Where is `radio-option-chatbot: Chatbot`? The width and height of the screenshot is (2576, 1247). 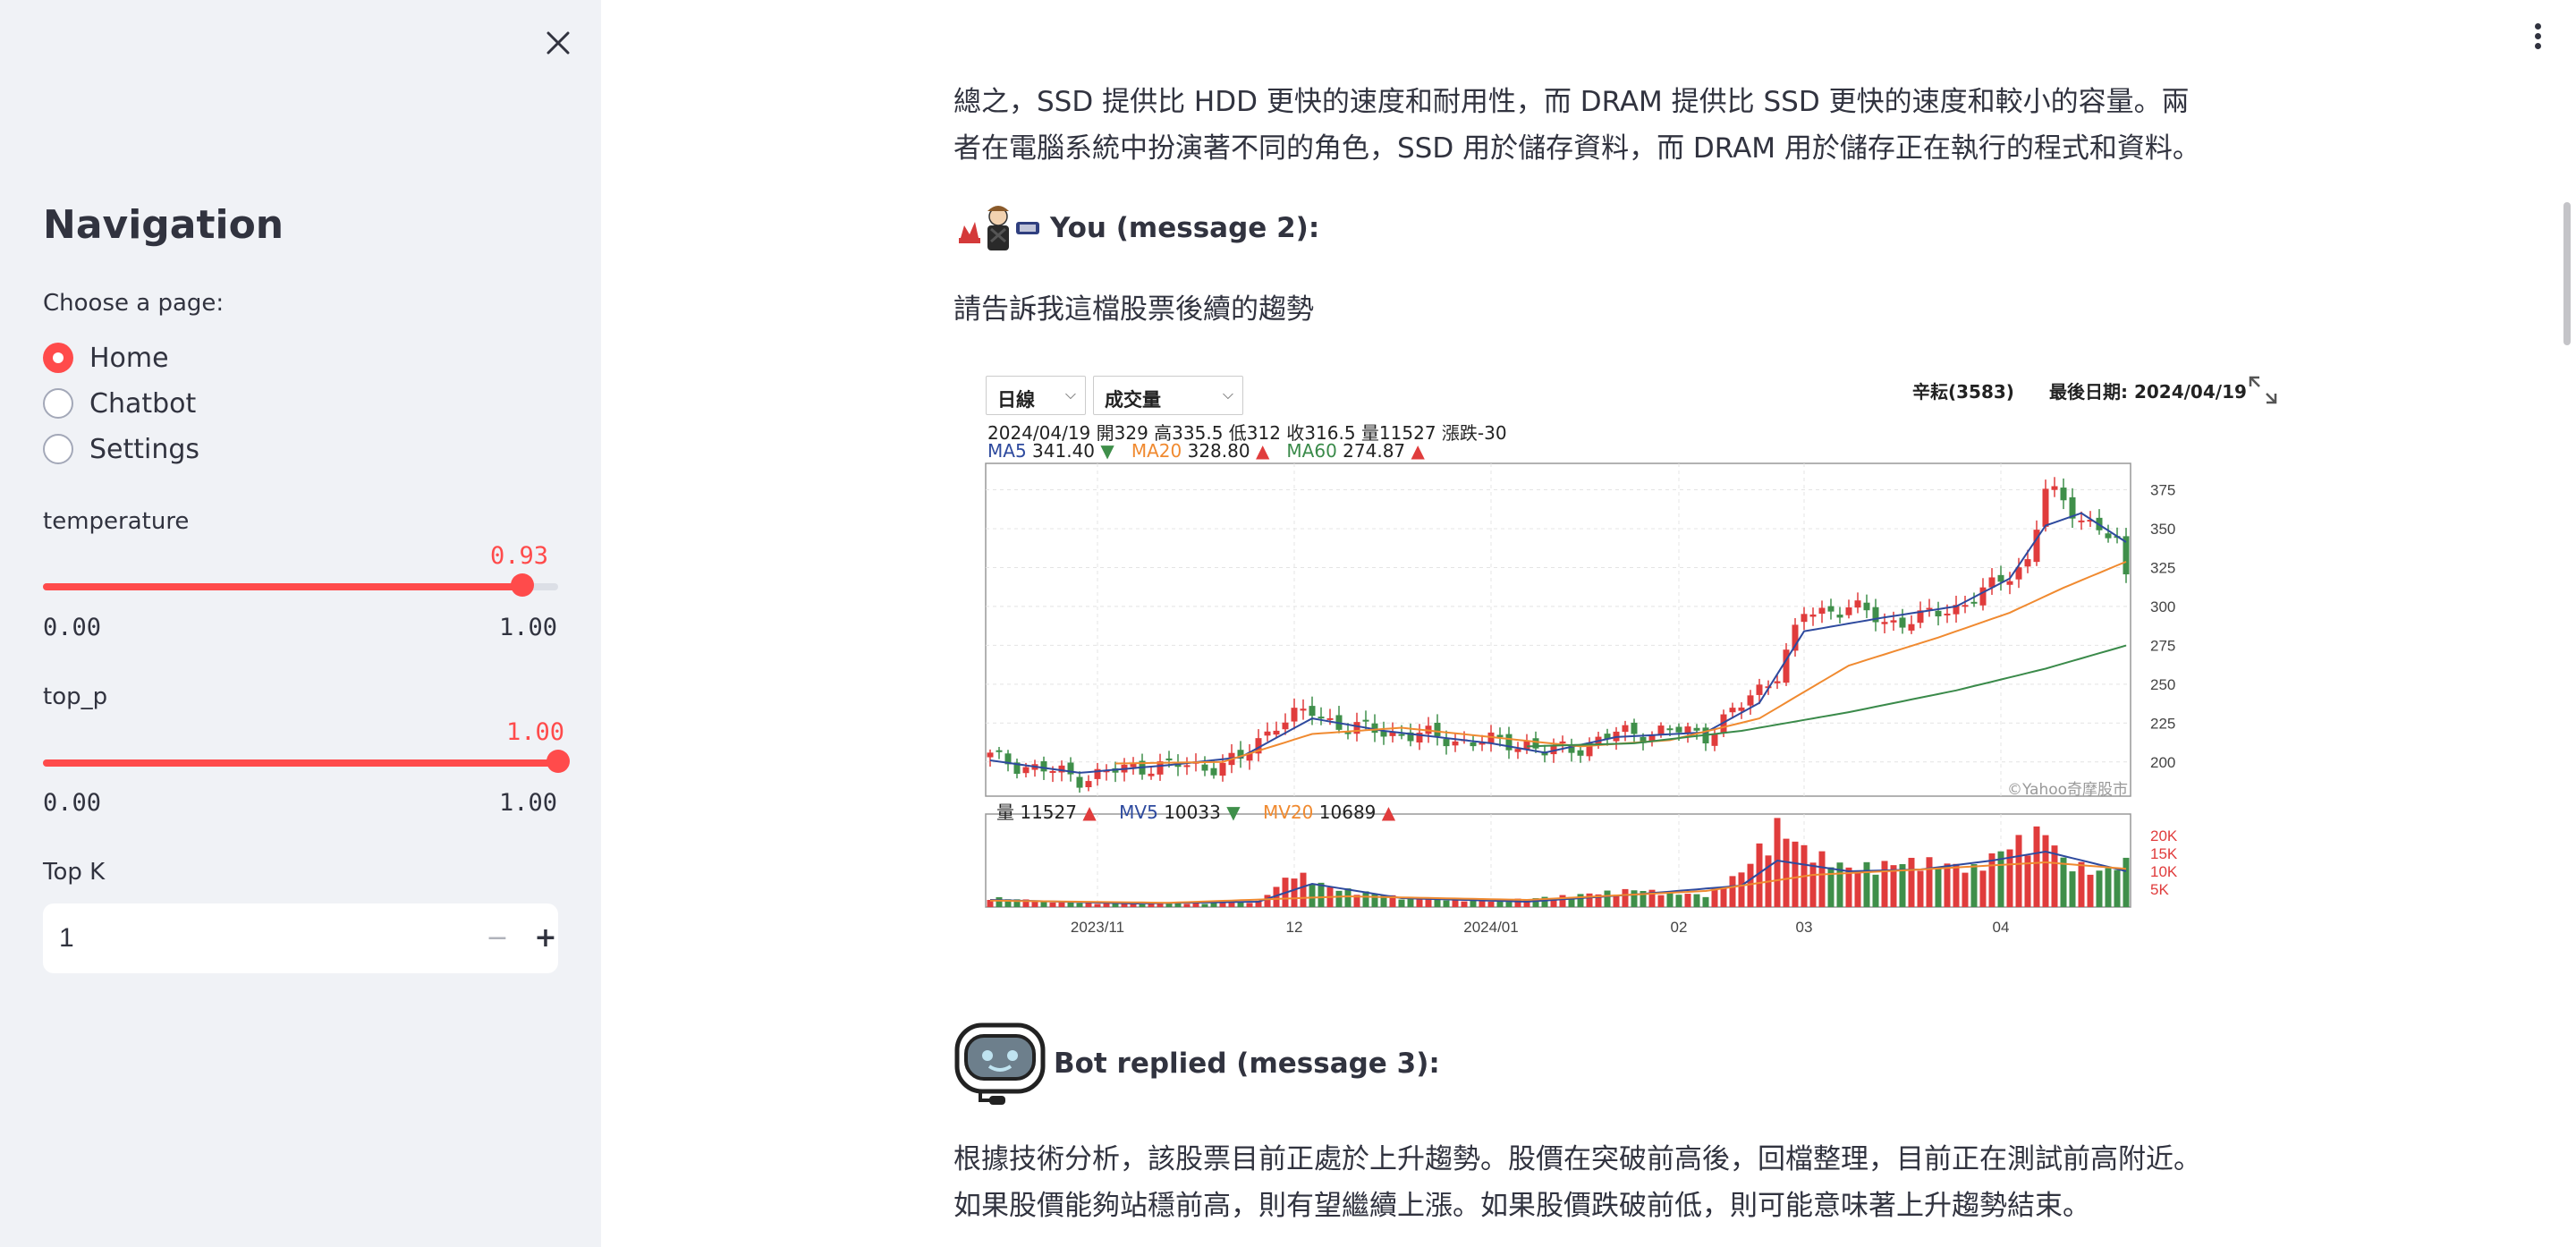 radio-option-chatbot: Chatbot is located at coordinates (119, 403).